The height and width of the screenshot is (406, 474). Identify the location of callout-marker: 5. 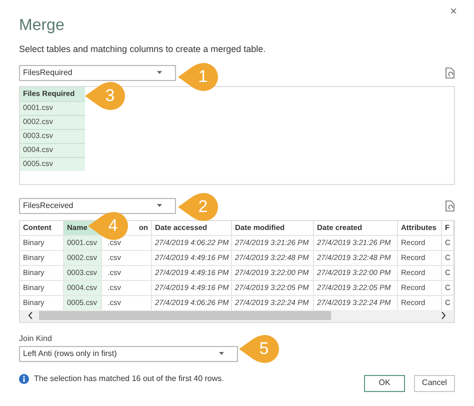
(259, 349).